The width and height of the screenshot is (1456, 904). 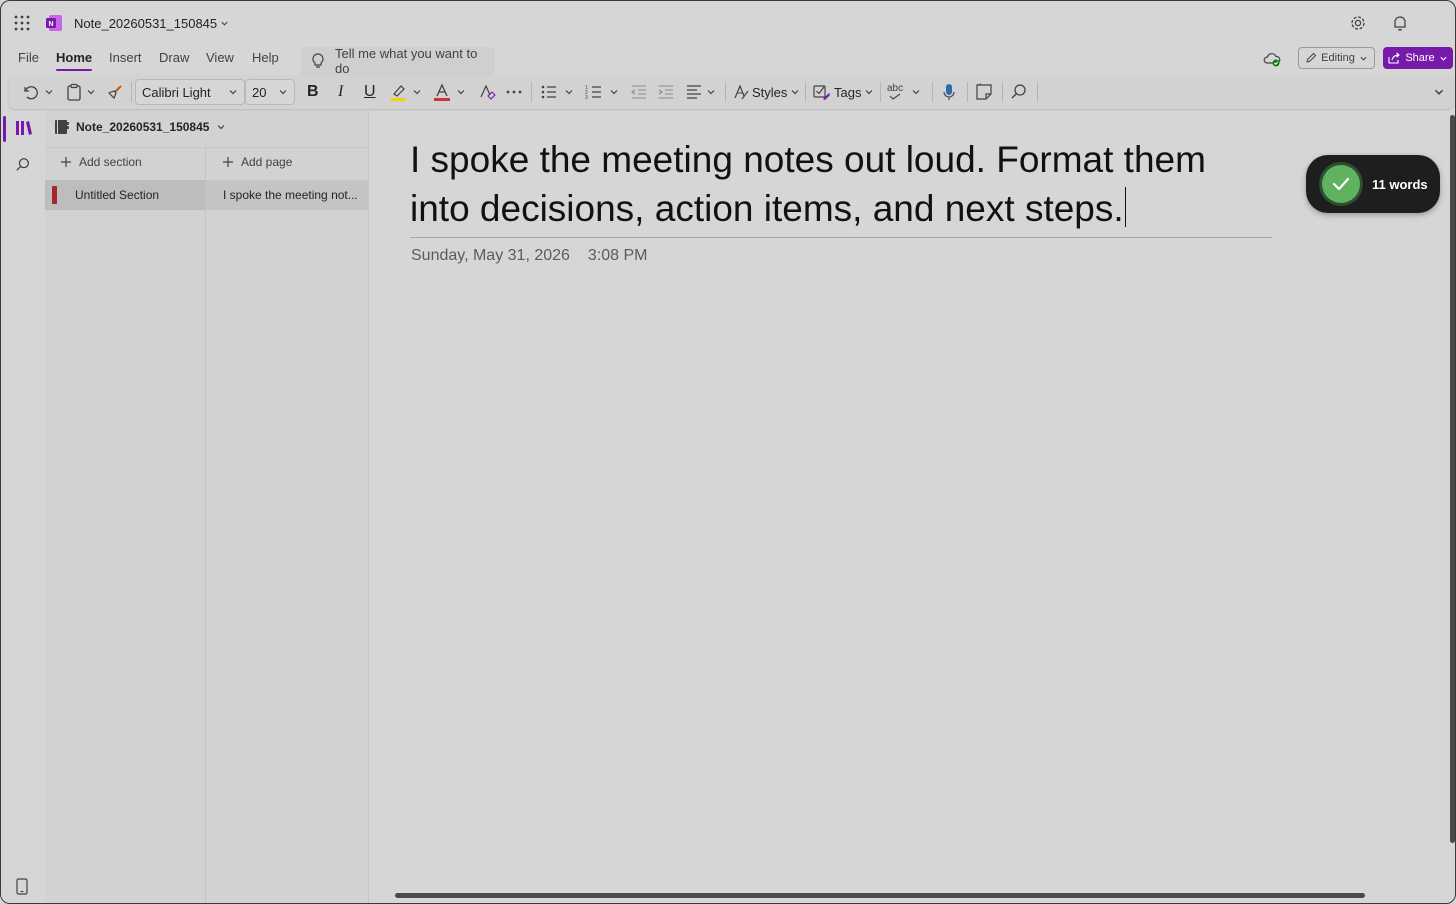 What do you see at coordinates (49, 92) in the screenshot?
I see `undo-dropdown` at bounding box center [49, 92].